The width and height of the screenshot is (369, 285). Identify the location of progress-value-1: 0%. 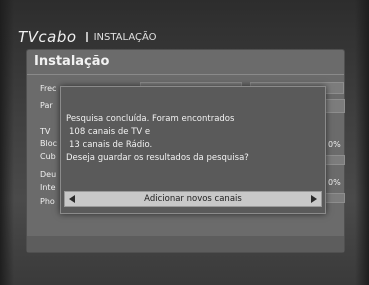
(334, 144).